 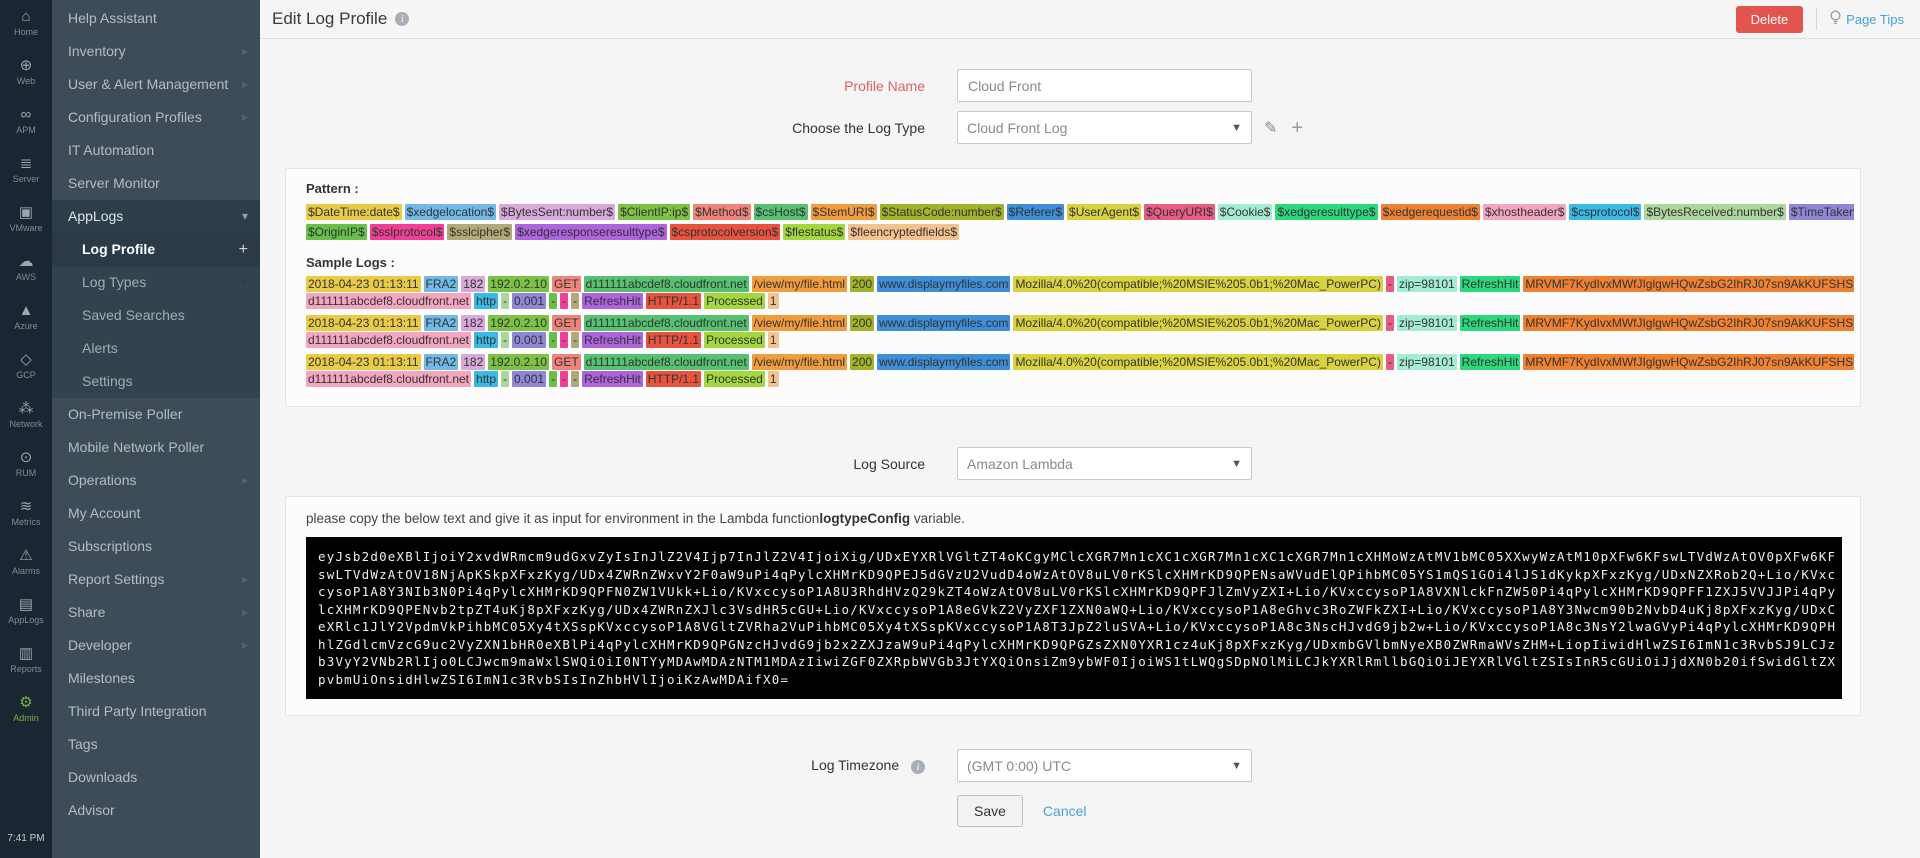 I want to click on sidebar-item-label: Configuration Profiles, so click(x=135, y=117).